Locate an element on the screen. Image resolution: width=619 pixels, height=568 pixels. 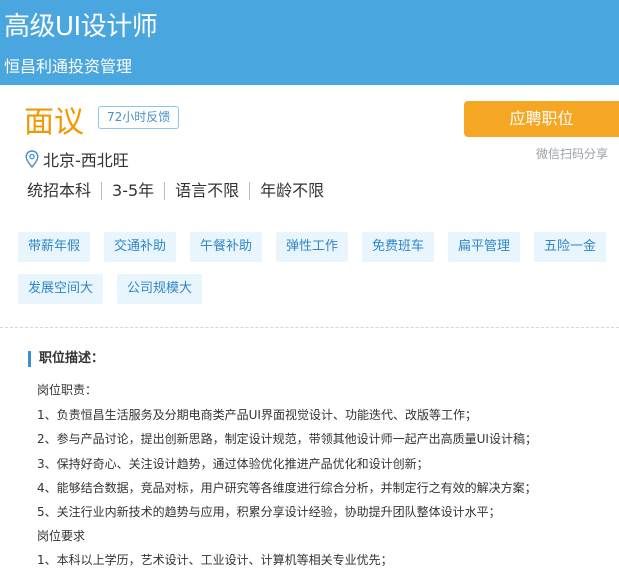
requirement-experience: 3-5年 is located at coordinates (132, 191).